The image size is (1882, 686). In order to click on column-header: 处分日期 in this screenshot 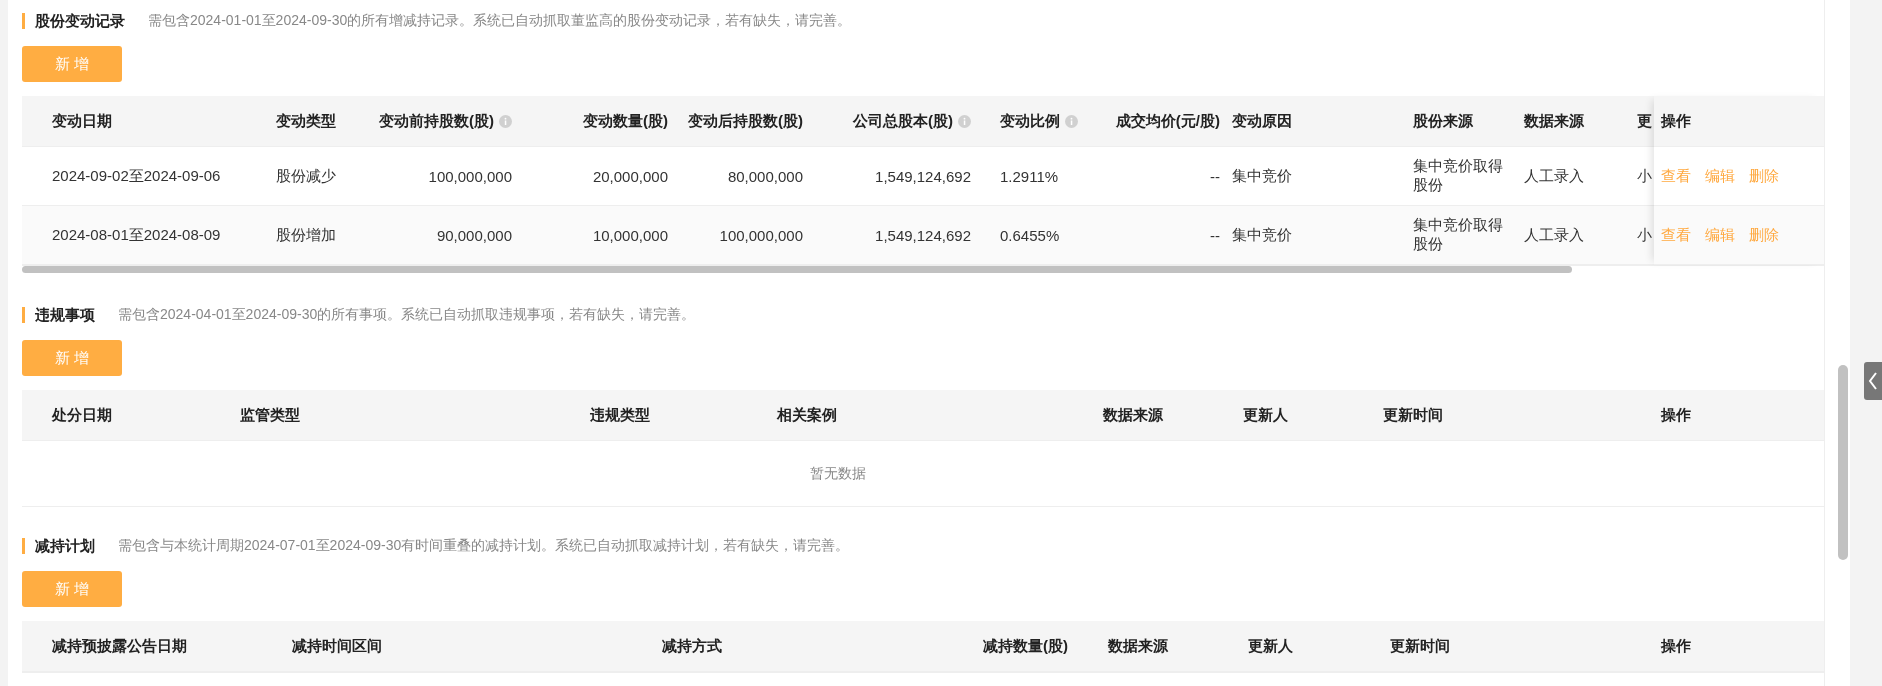, I will do `click(82, 415)`.